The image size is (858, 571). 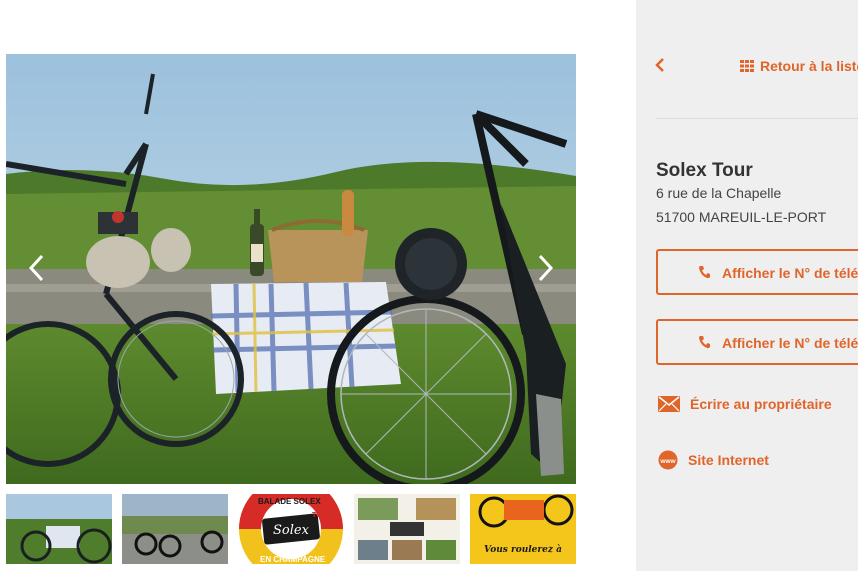 I want to click on divider, so click(x=757, y=118).